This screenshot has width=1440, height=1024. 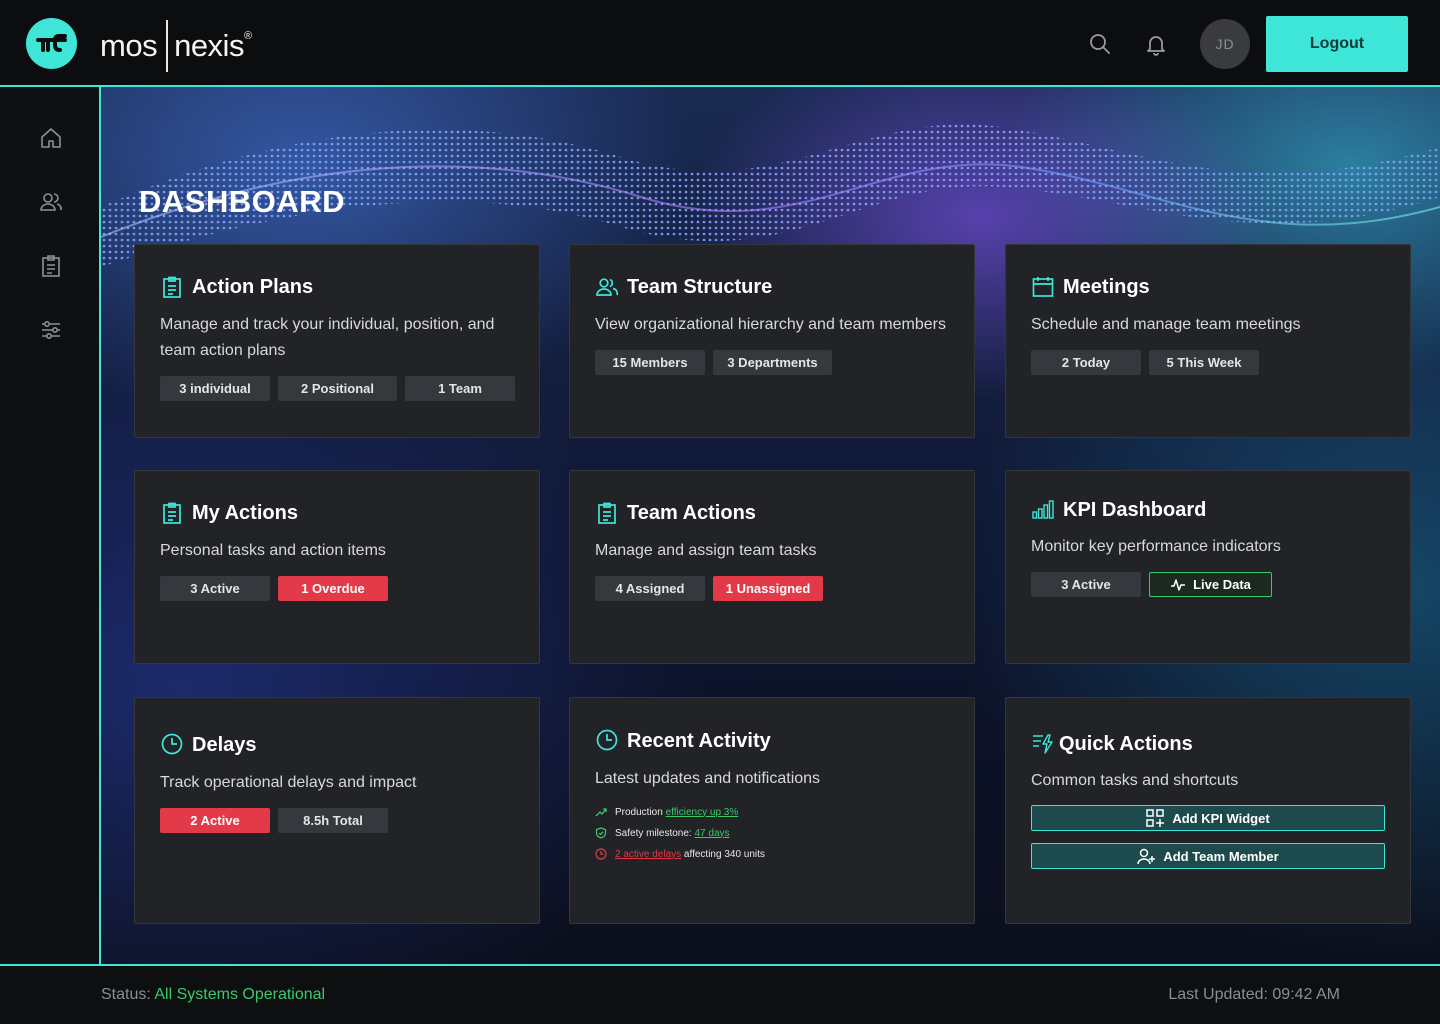 I want to click on badge-overdue: 1 Overdue, so click(x=333, y=588).